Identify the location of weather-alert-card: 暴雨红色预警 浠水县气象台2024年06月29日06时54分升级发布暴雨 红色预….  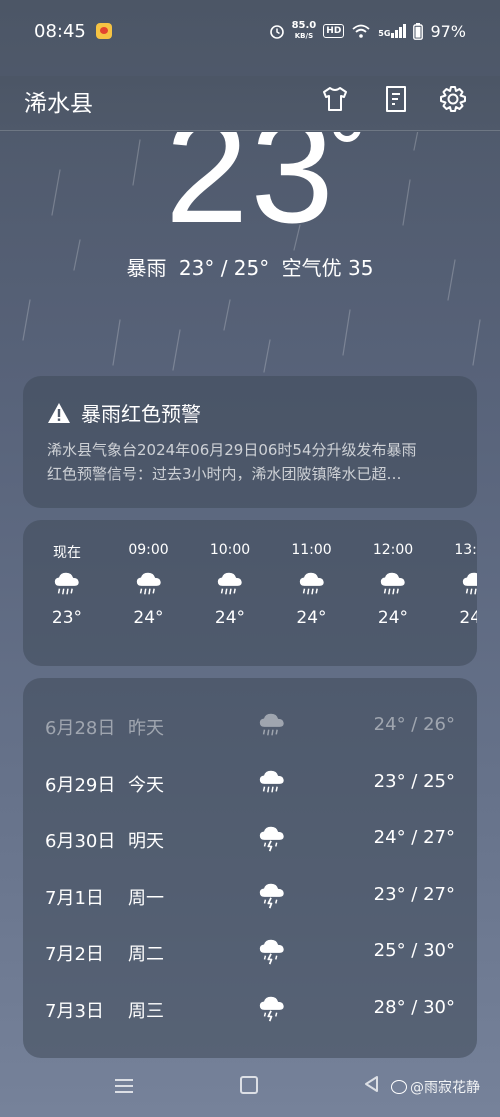
(250, 442).